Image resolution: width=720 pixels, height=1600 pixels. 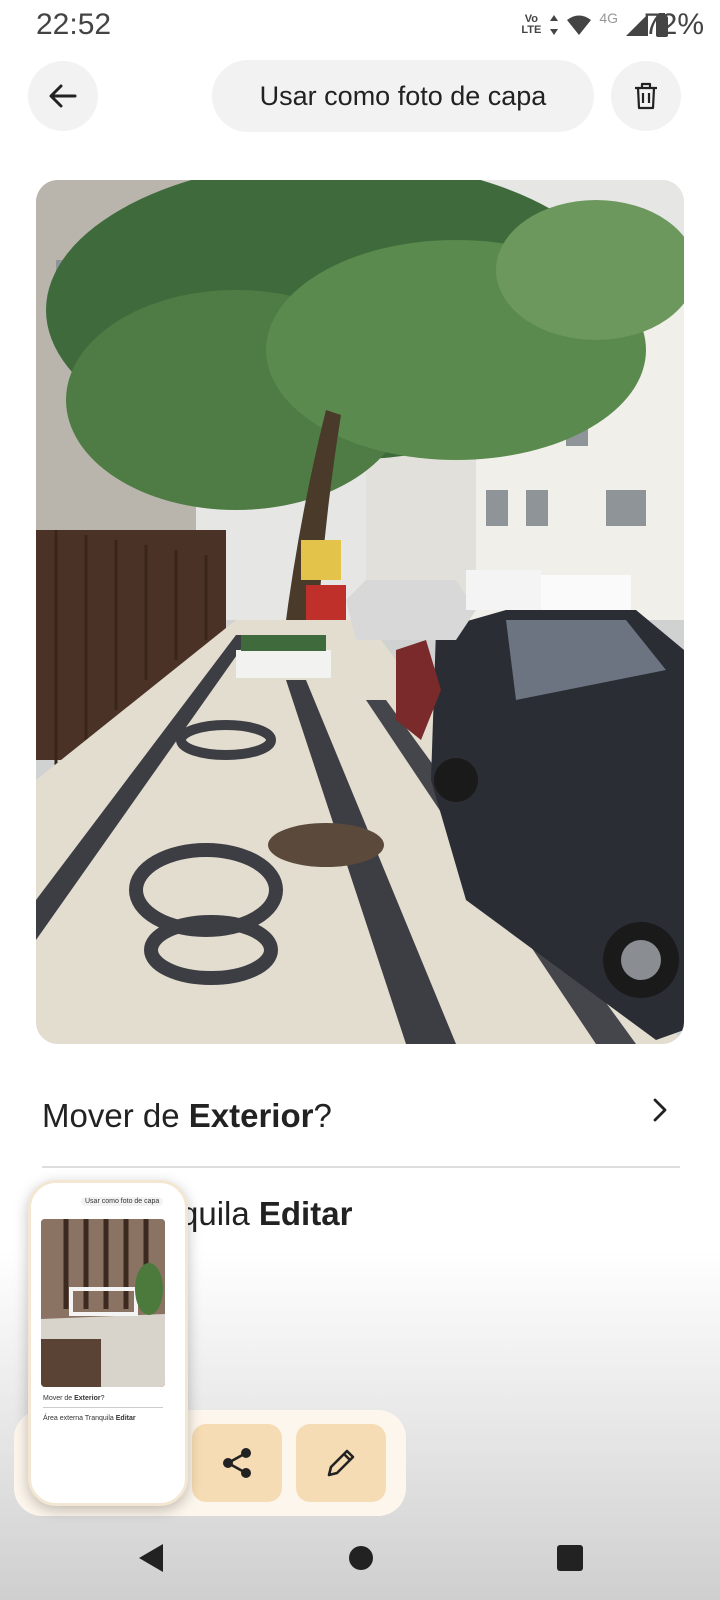 I want to click on share-button, so click(x=237, y=1463).